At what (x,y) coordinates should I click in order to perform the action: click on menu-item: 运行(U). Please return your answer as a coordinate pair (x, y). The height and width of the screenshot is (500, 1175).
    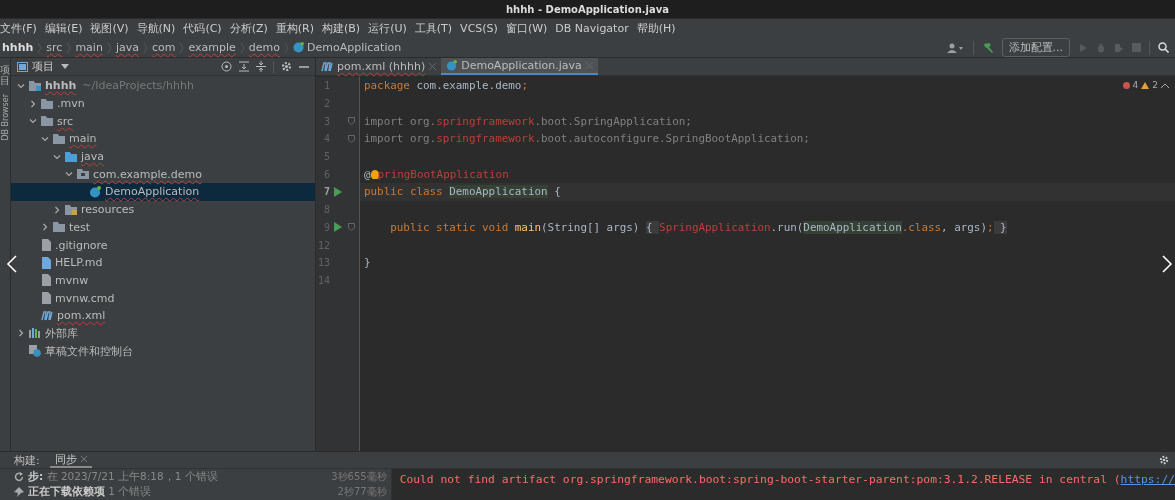
    Looking at the image, I should click on (387, 28).